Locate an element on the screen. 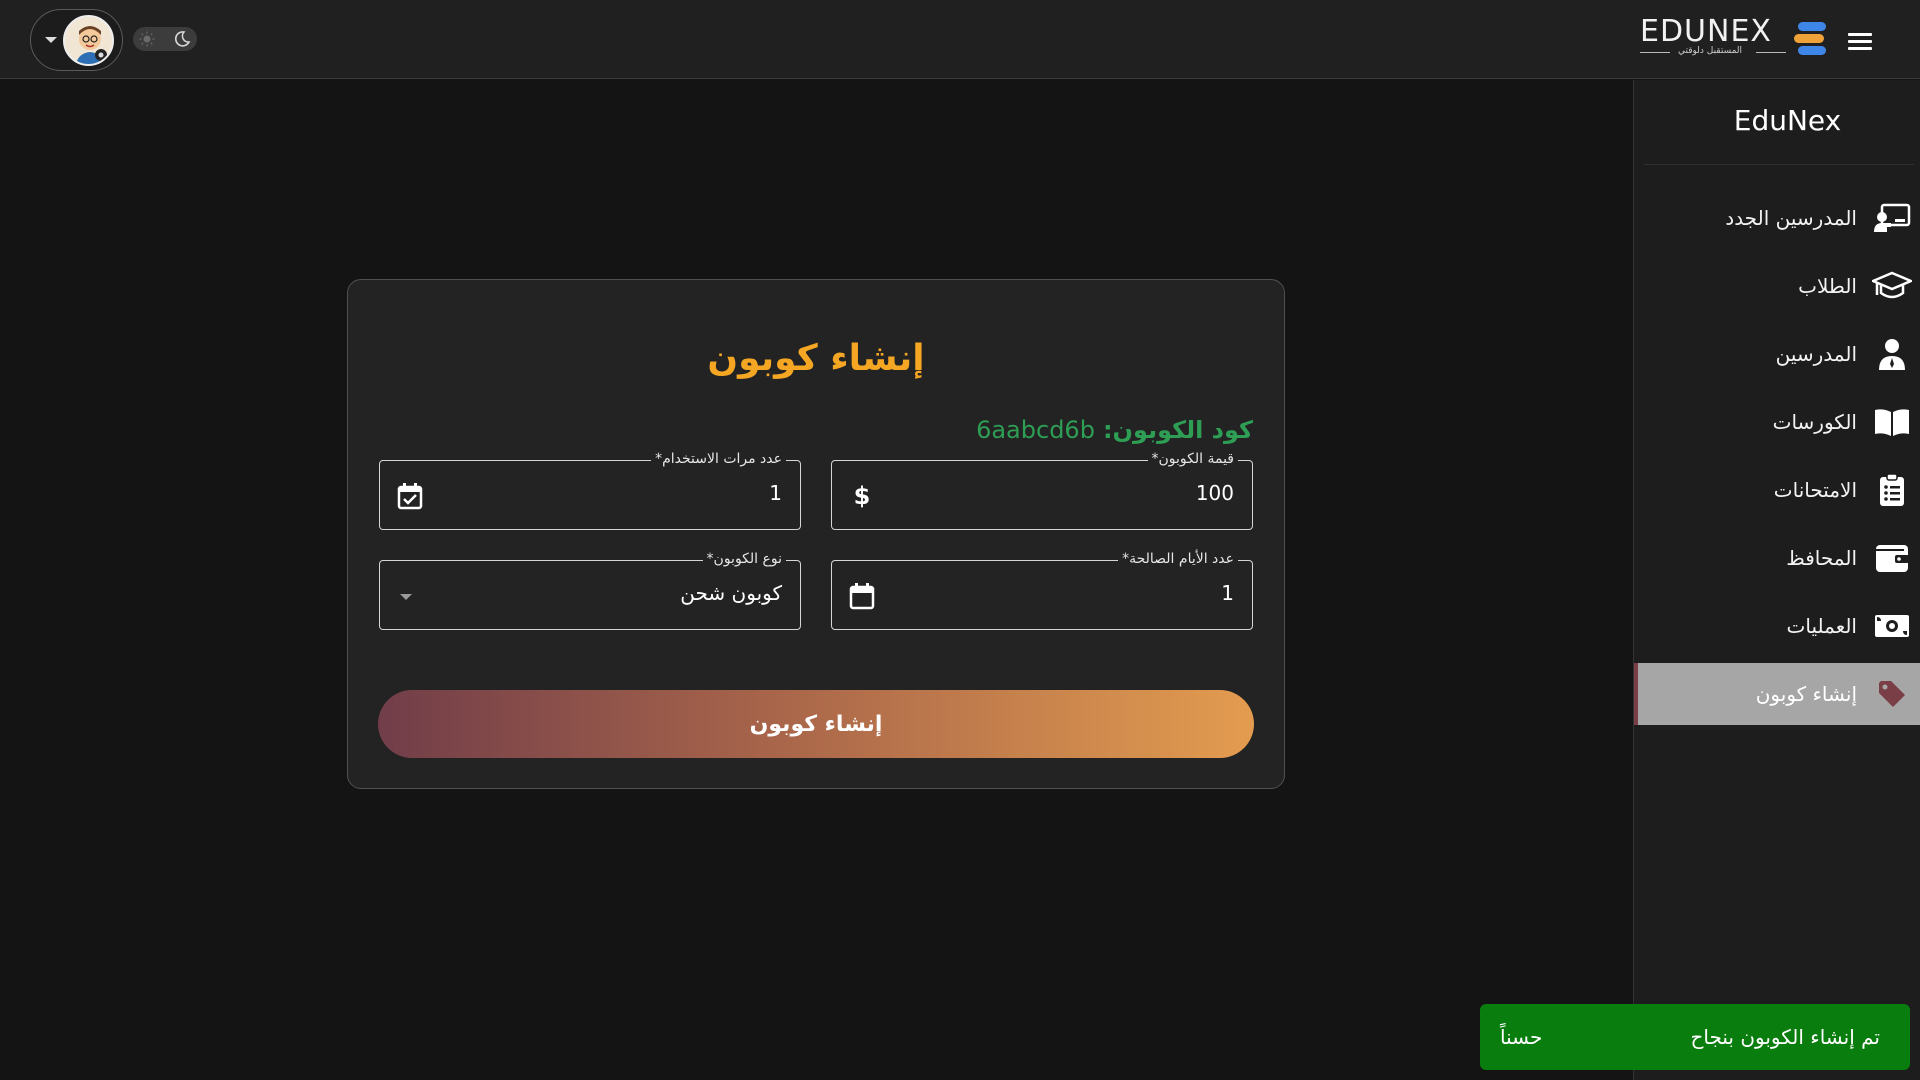  valid-days-input: 1 is located at coordinates (1227, 593).